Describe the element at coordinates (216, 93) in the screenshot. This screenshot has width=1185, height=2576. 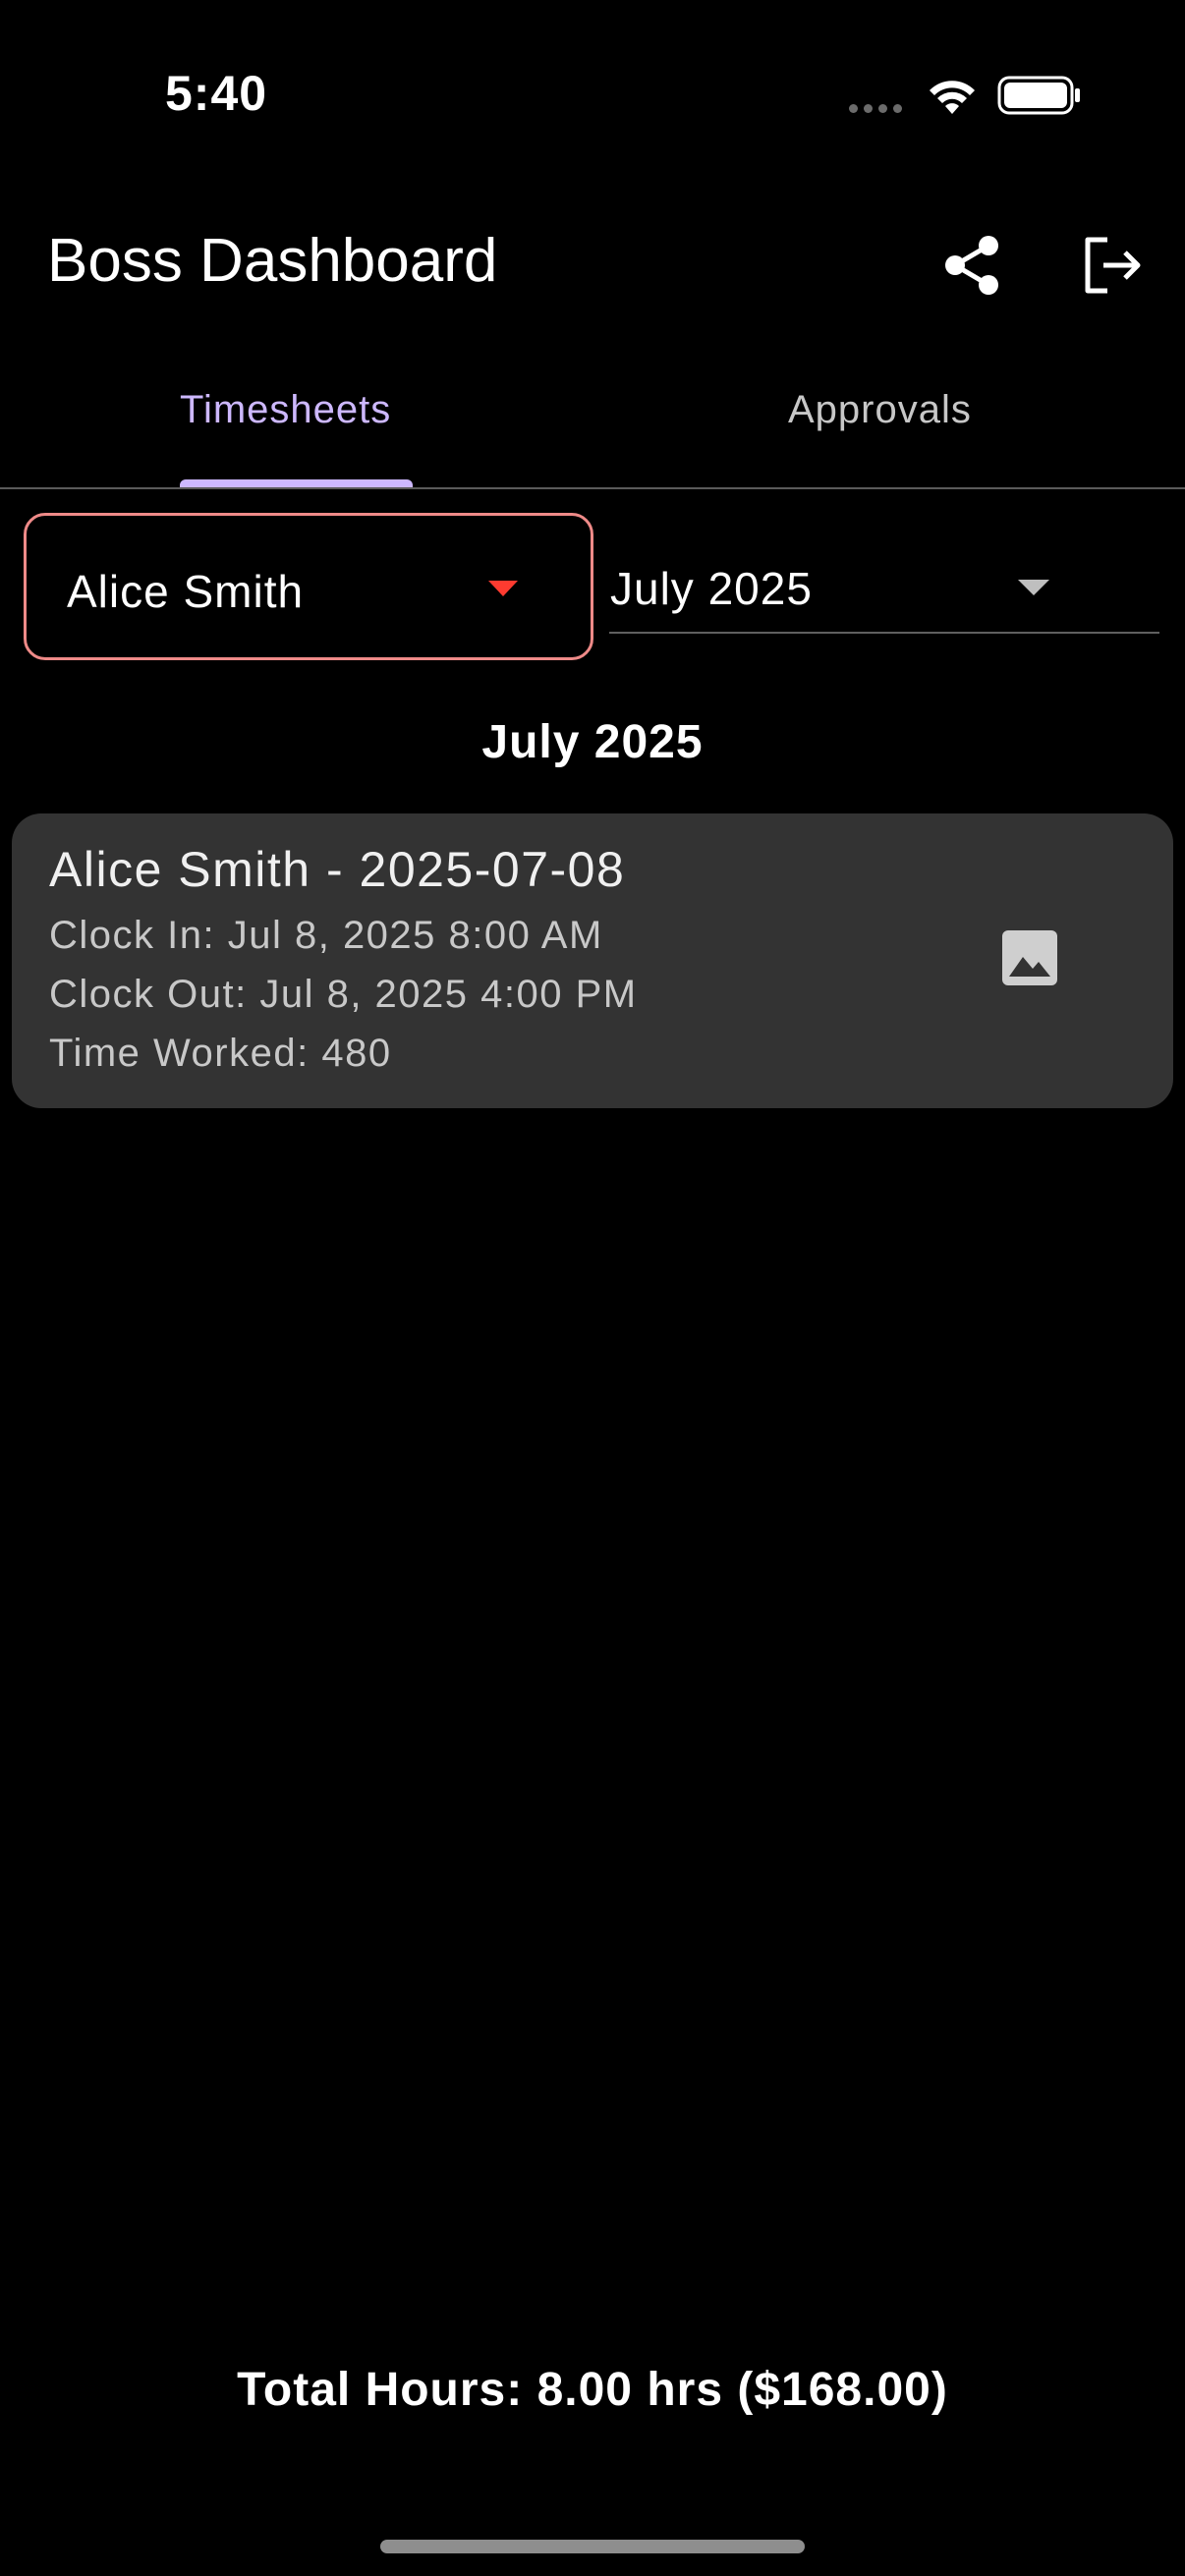
I see `status-time: 5:40` at that location.